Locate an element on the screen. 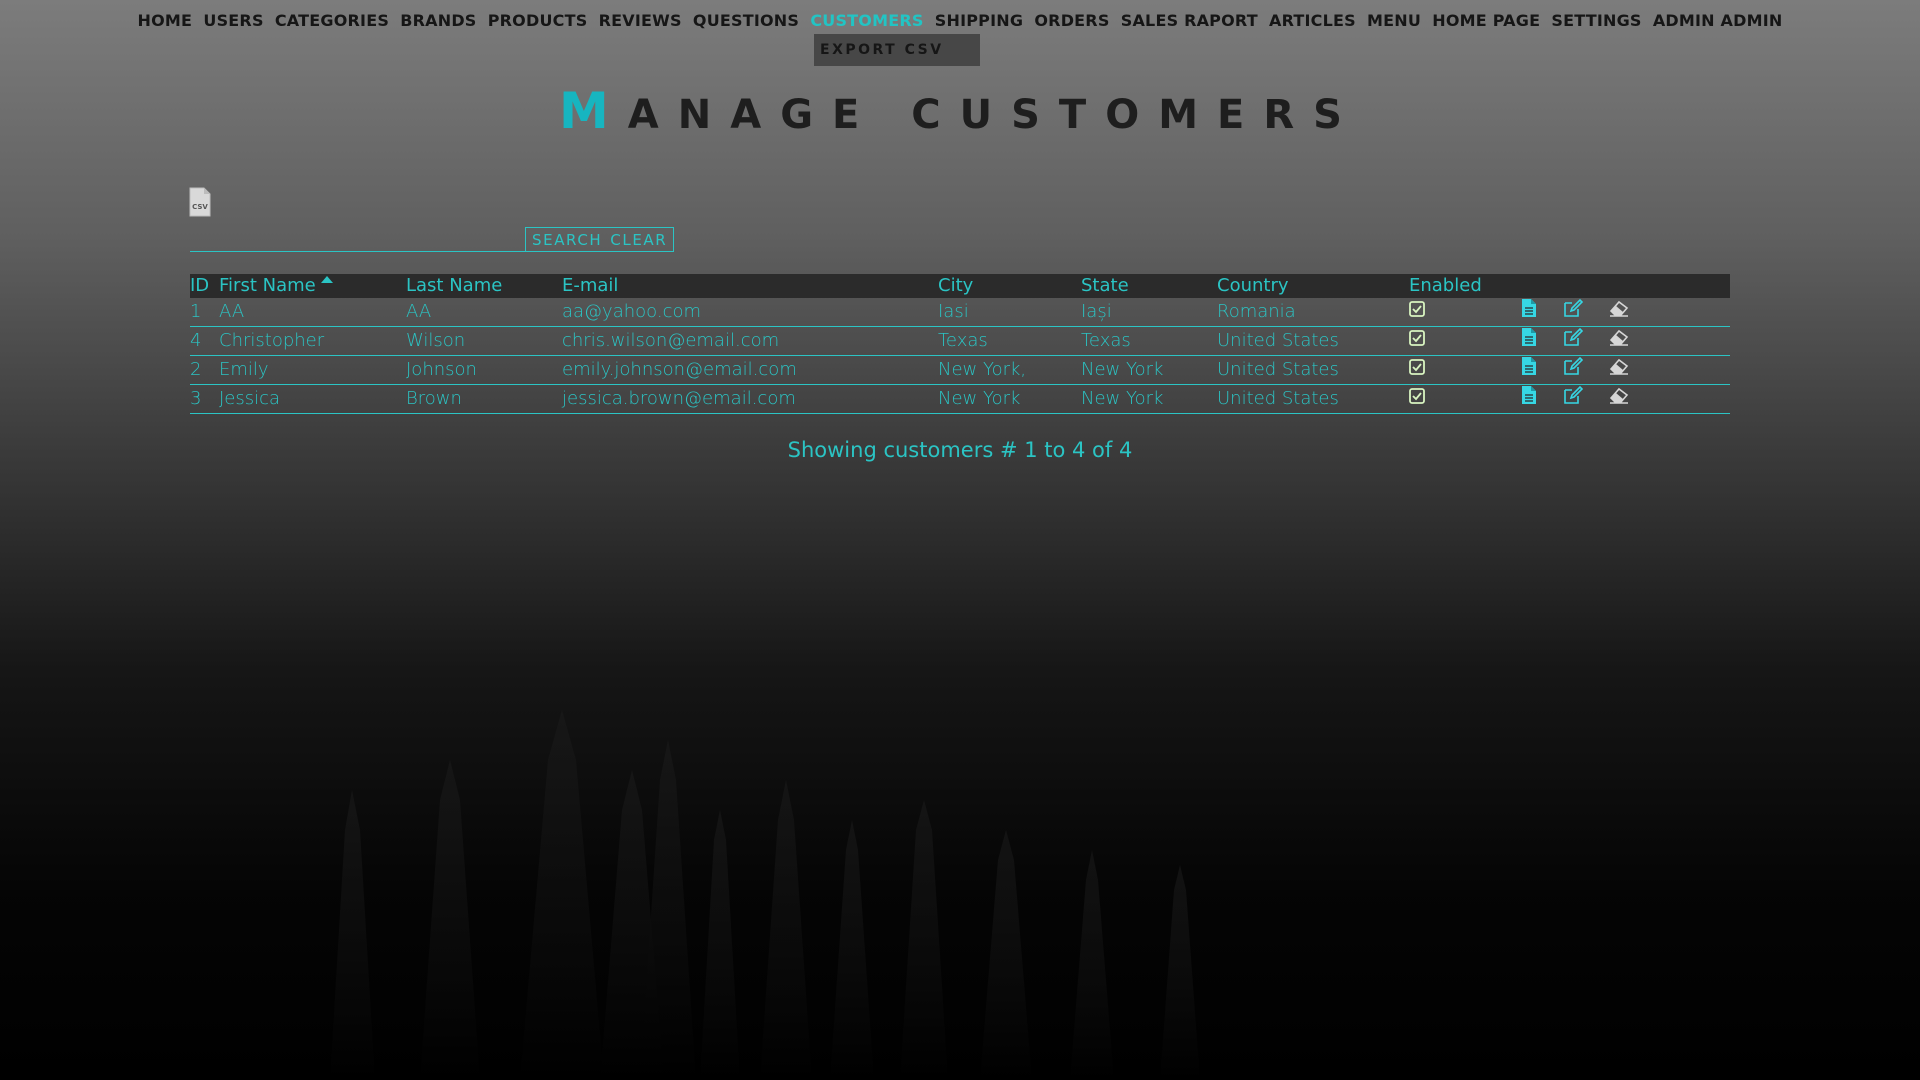 The height and width of the screenshot is (1080, 1920). cell-state: Texas is located at coordinates (1149, 341).